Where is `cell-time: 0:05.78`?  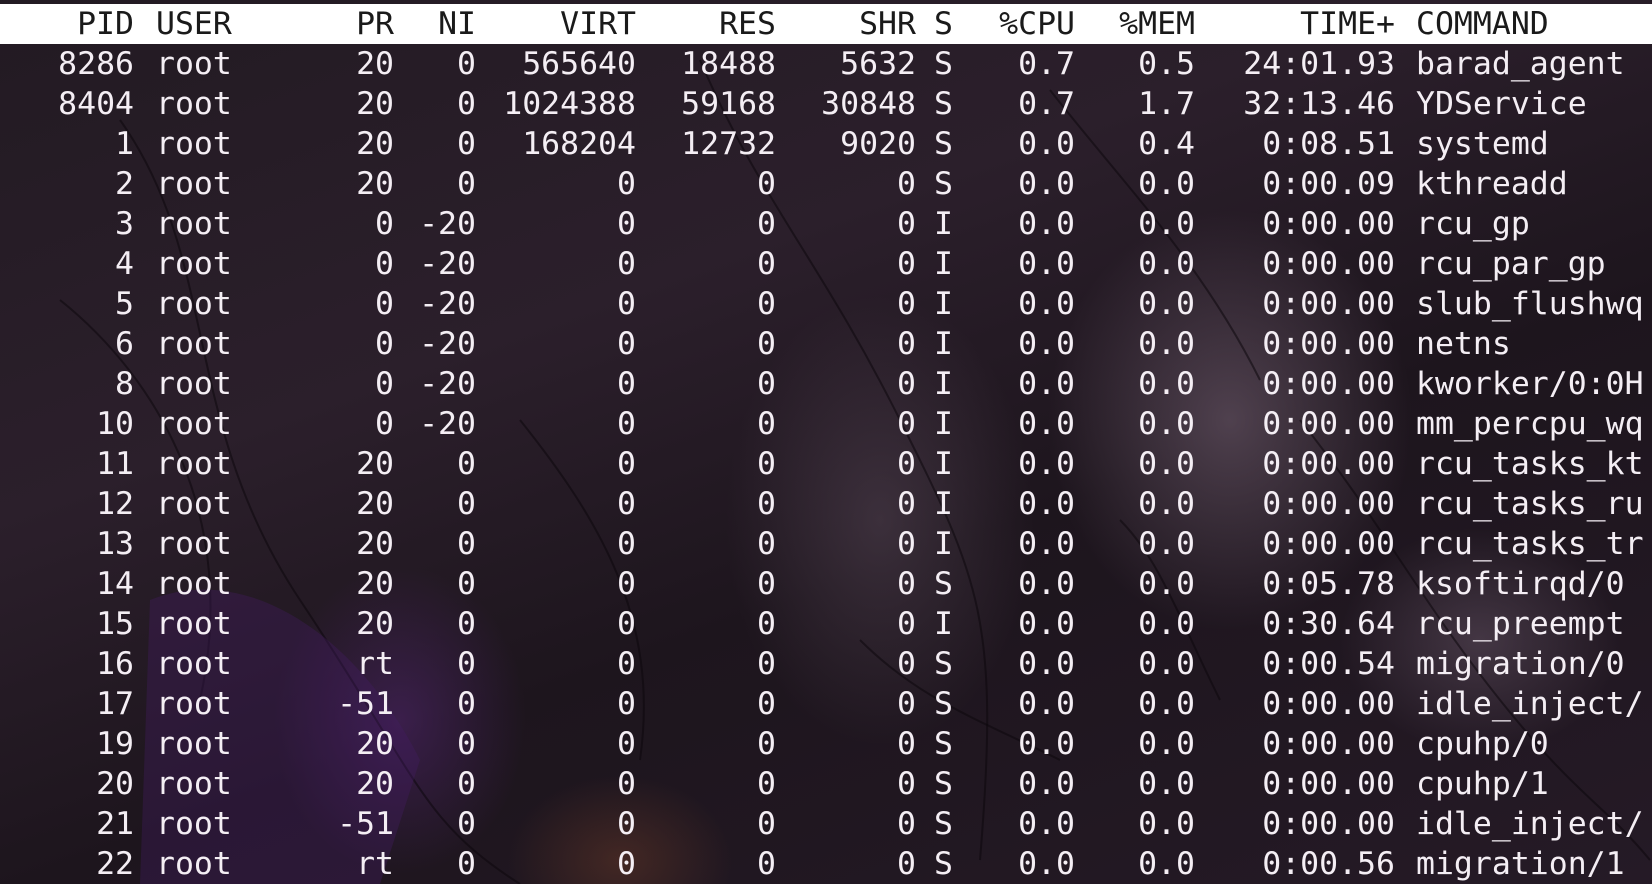 cell-time: 0:05.78 is located at coordinates (1328, 584).